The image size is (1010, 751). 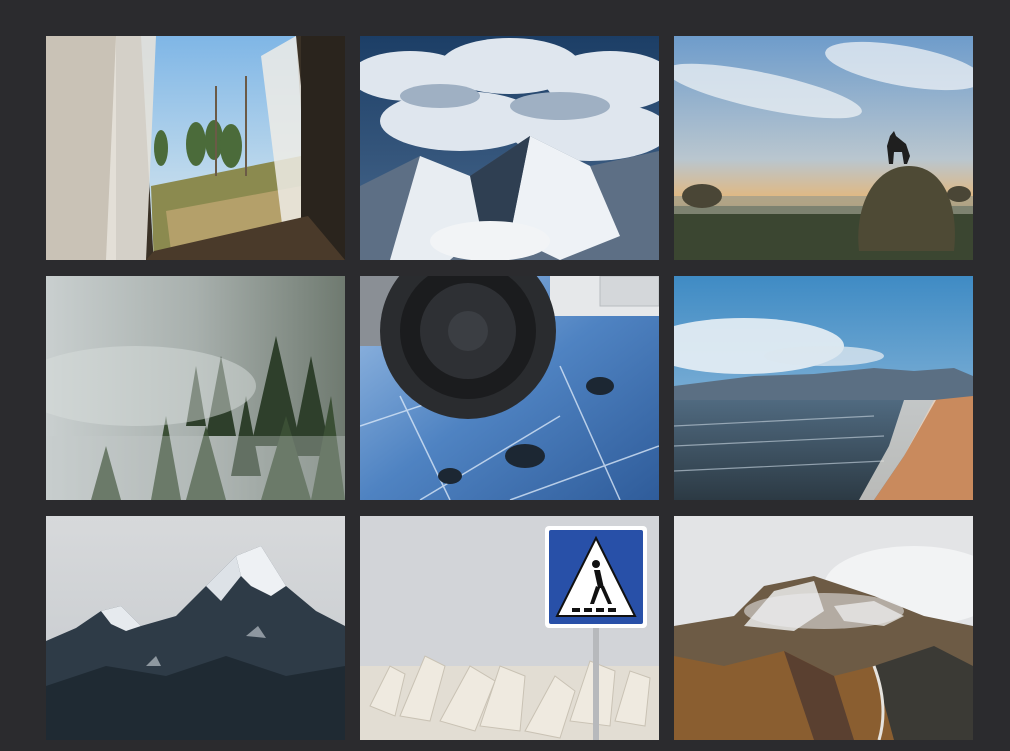 I want to click on train-window-image, so click(x=195, y=148).